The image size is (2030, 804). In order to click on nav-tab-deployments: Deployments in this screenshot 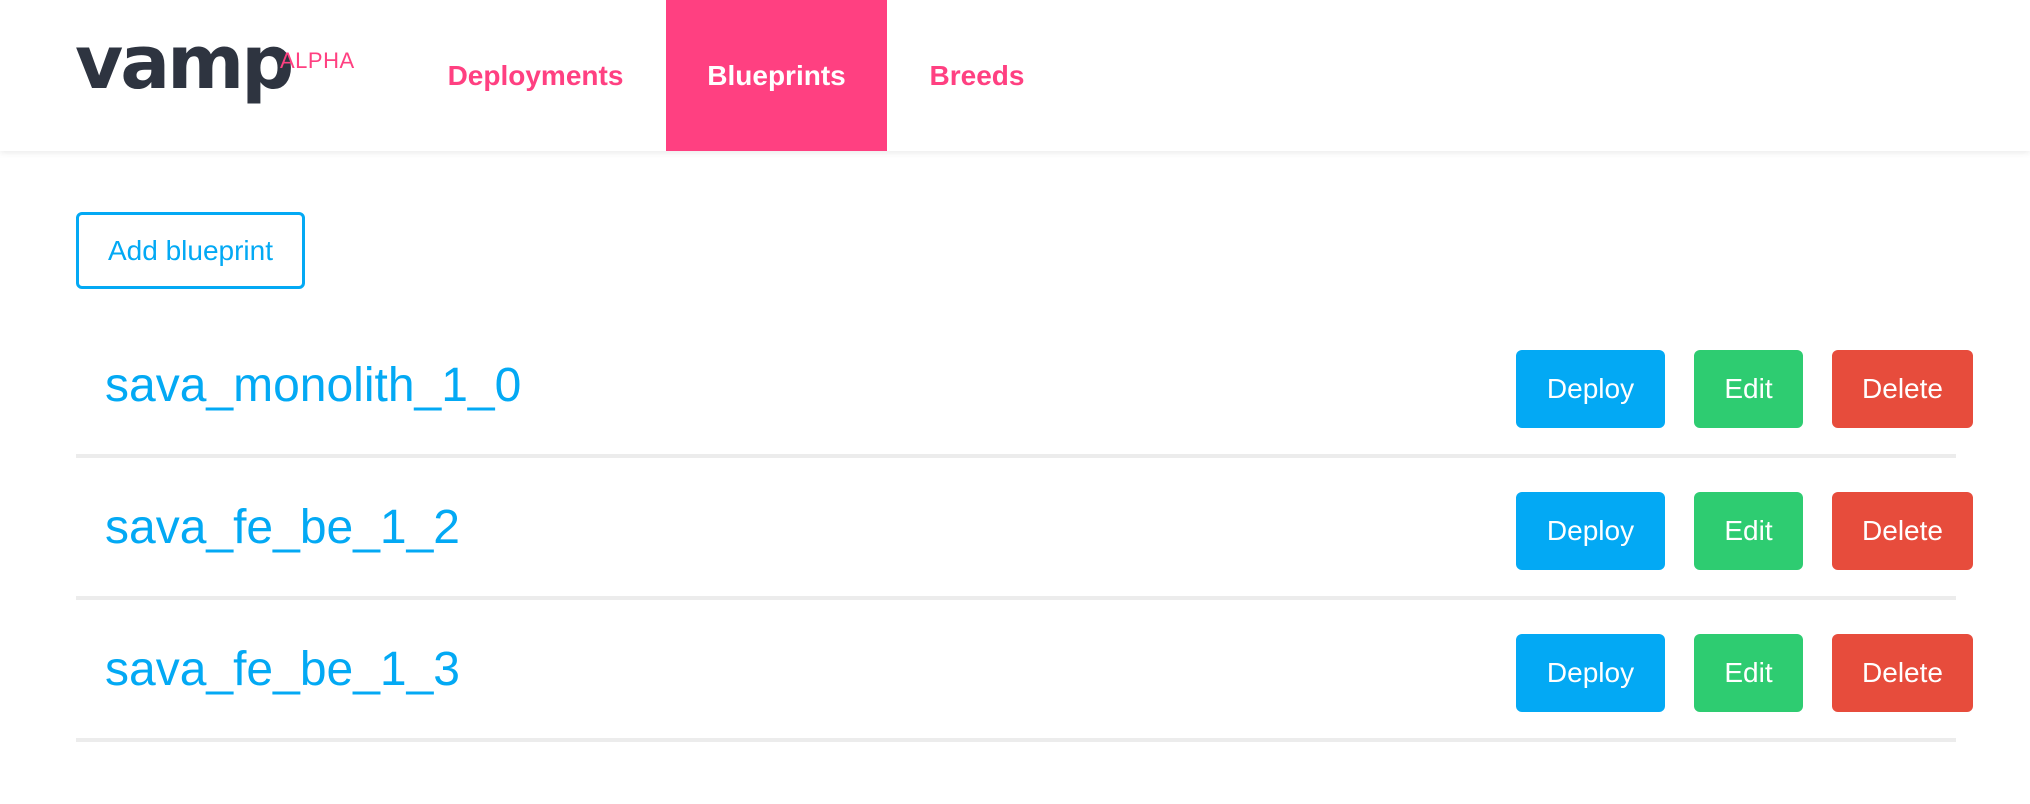, I will do `click(535, 75)`.